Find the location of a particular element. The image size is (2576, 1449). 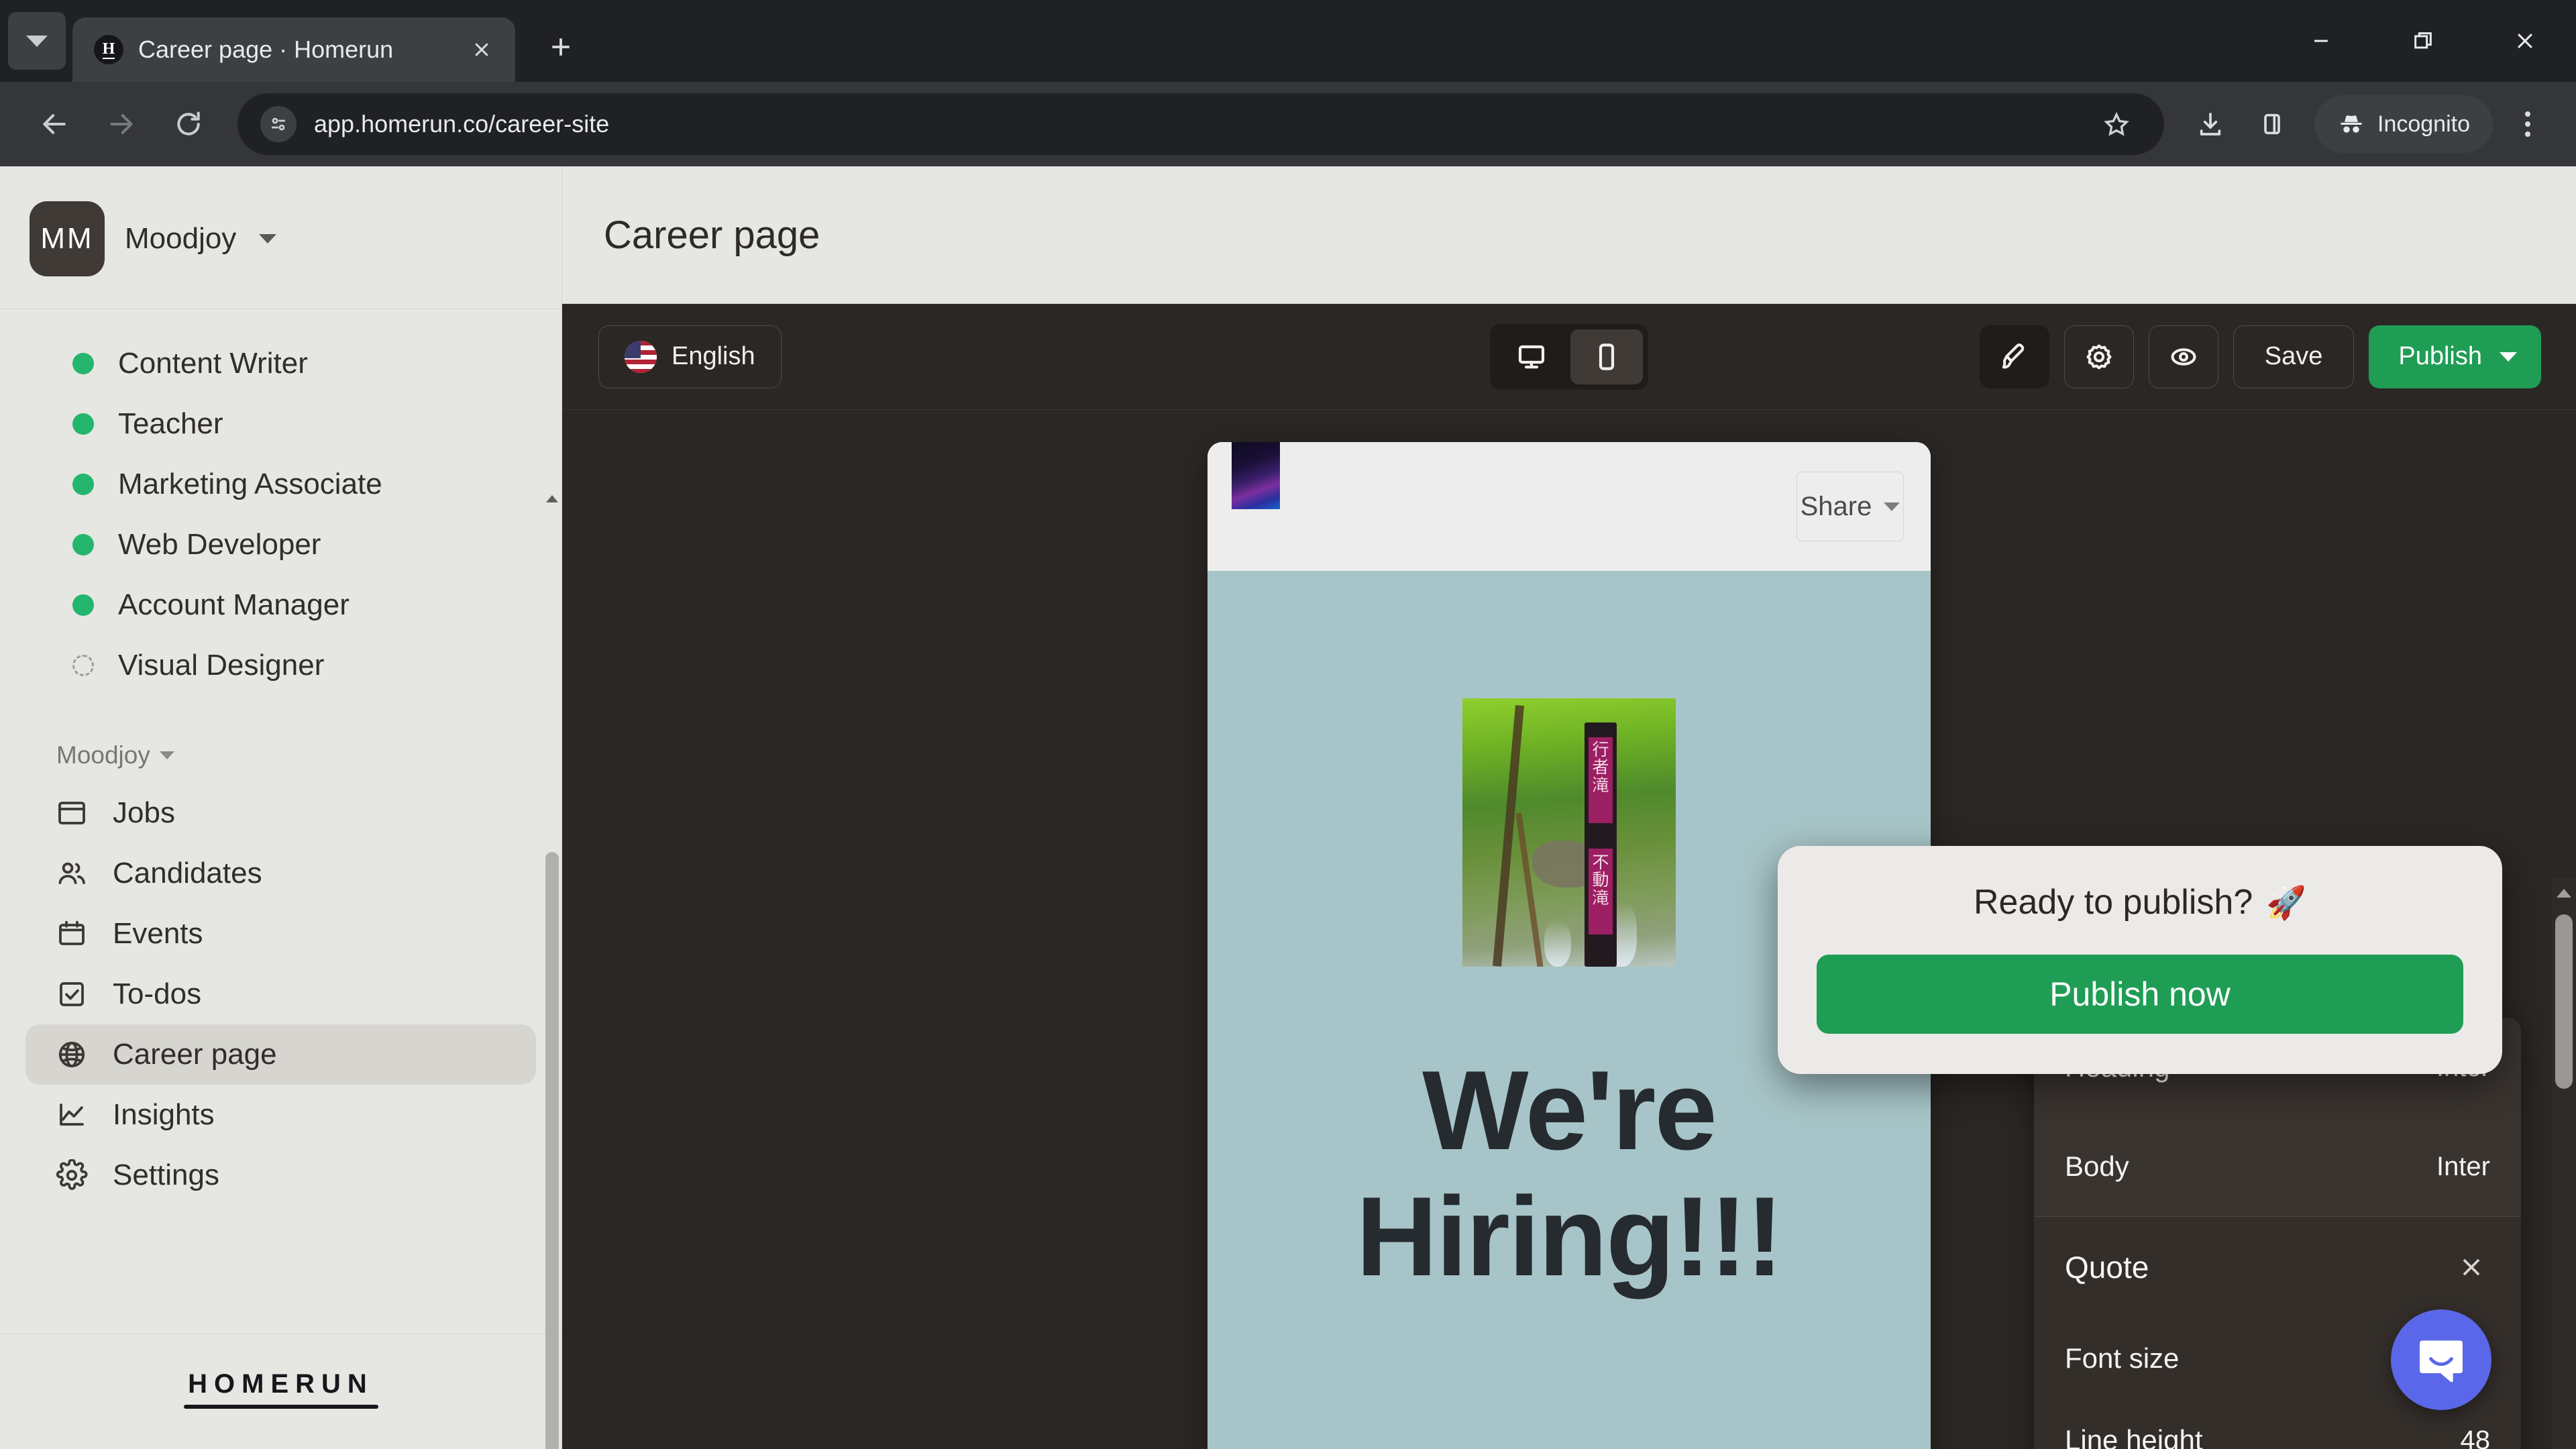

sidebar-item-content-writer: Content Writer is located at coordinates (280, 363).